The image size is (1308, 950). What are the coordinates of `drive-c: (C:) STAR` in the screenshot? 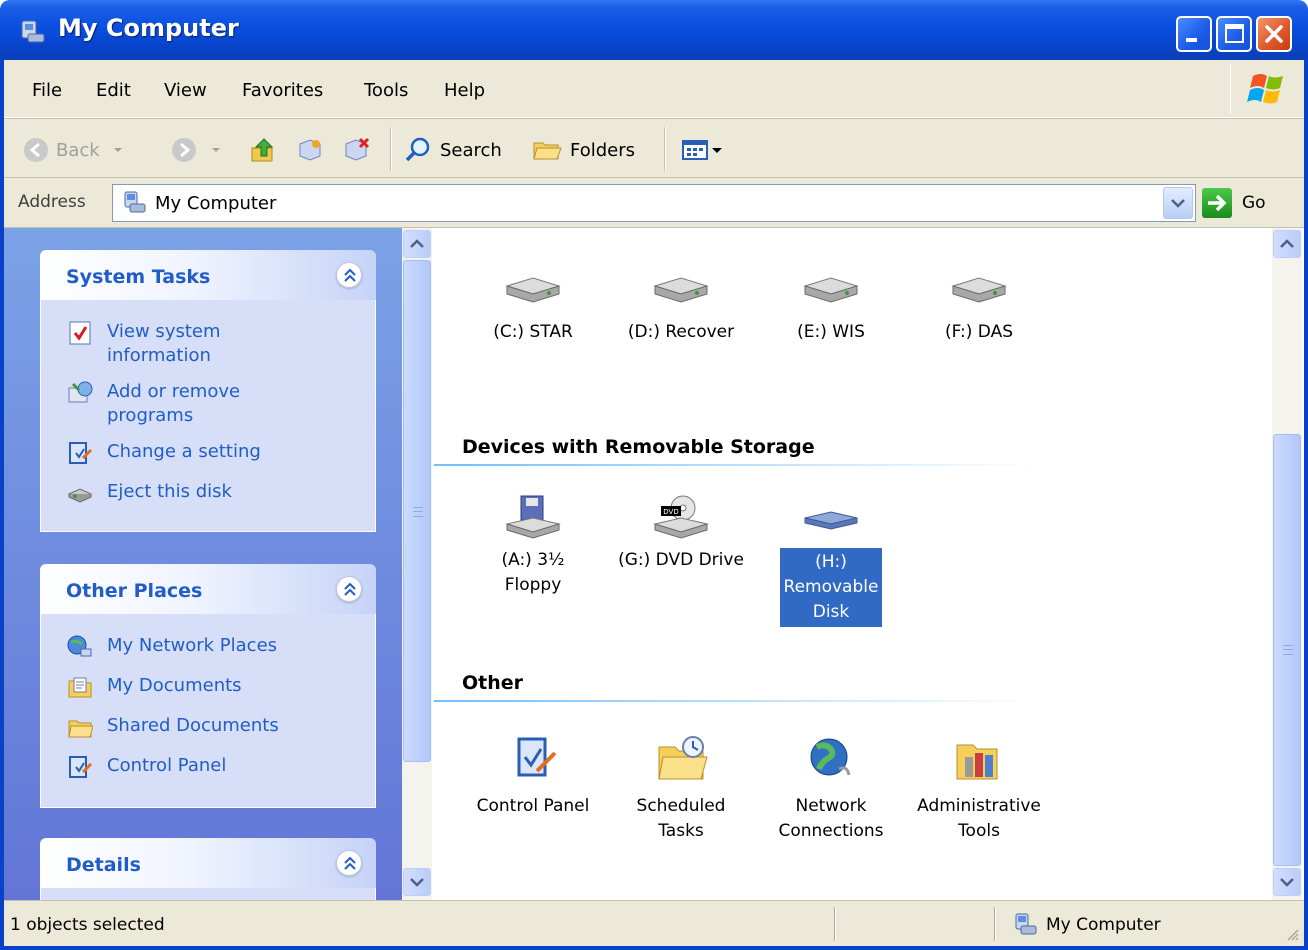 It's located at (533, 305).